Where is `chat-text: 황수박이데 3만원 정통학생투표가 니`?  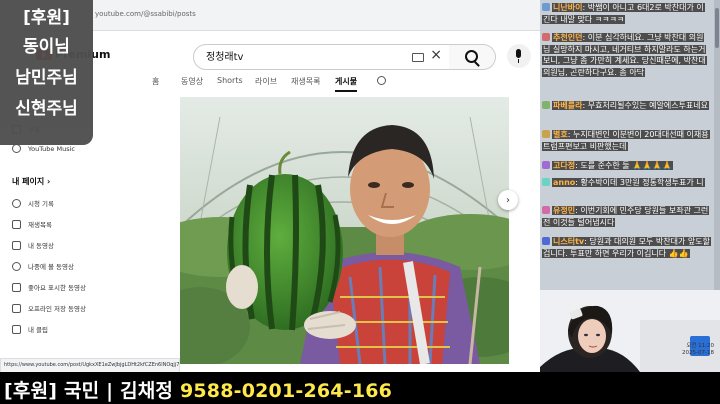
chat-text: 황수박이데 3만원 정통학생투표가 니 is located at coordinates (642, 182).